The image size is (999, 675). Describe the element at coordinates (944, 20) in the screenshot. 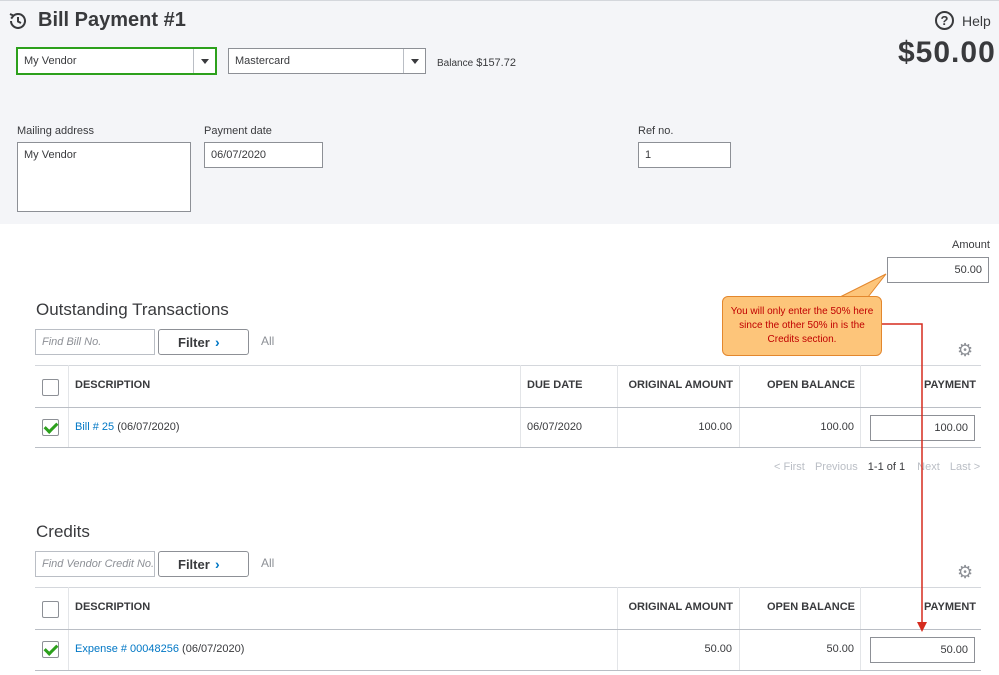

I see `help-icon: ?` at that location.